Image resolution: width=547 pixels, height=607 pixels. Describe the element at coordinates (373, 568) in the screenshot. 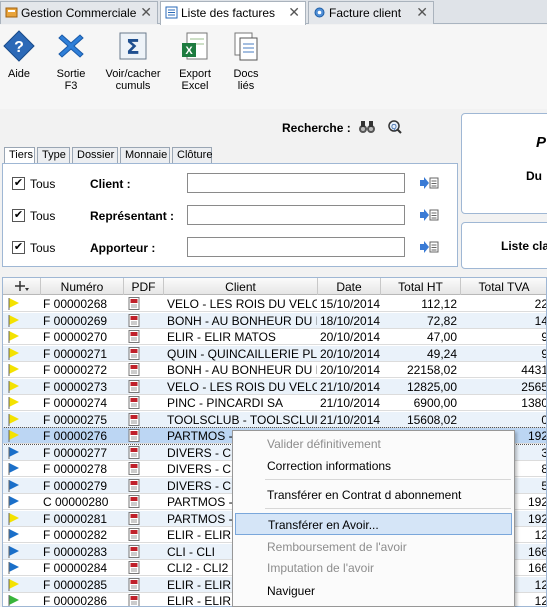

I see `menu-item-imputation: Imputation de l'avoir` at that location.